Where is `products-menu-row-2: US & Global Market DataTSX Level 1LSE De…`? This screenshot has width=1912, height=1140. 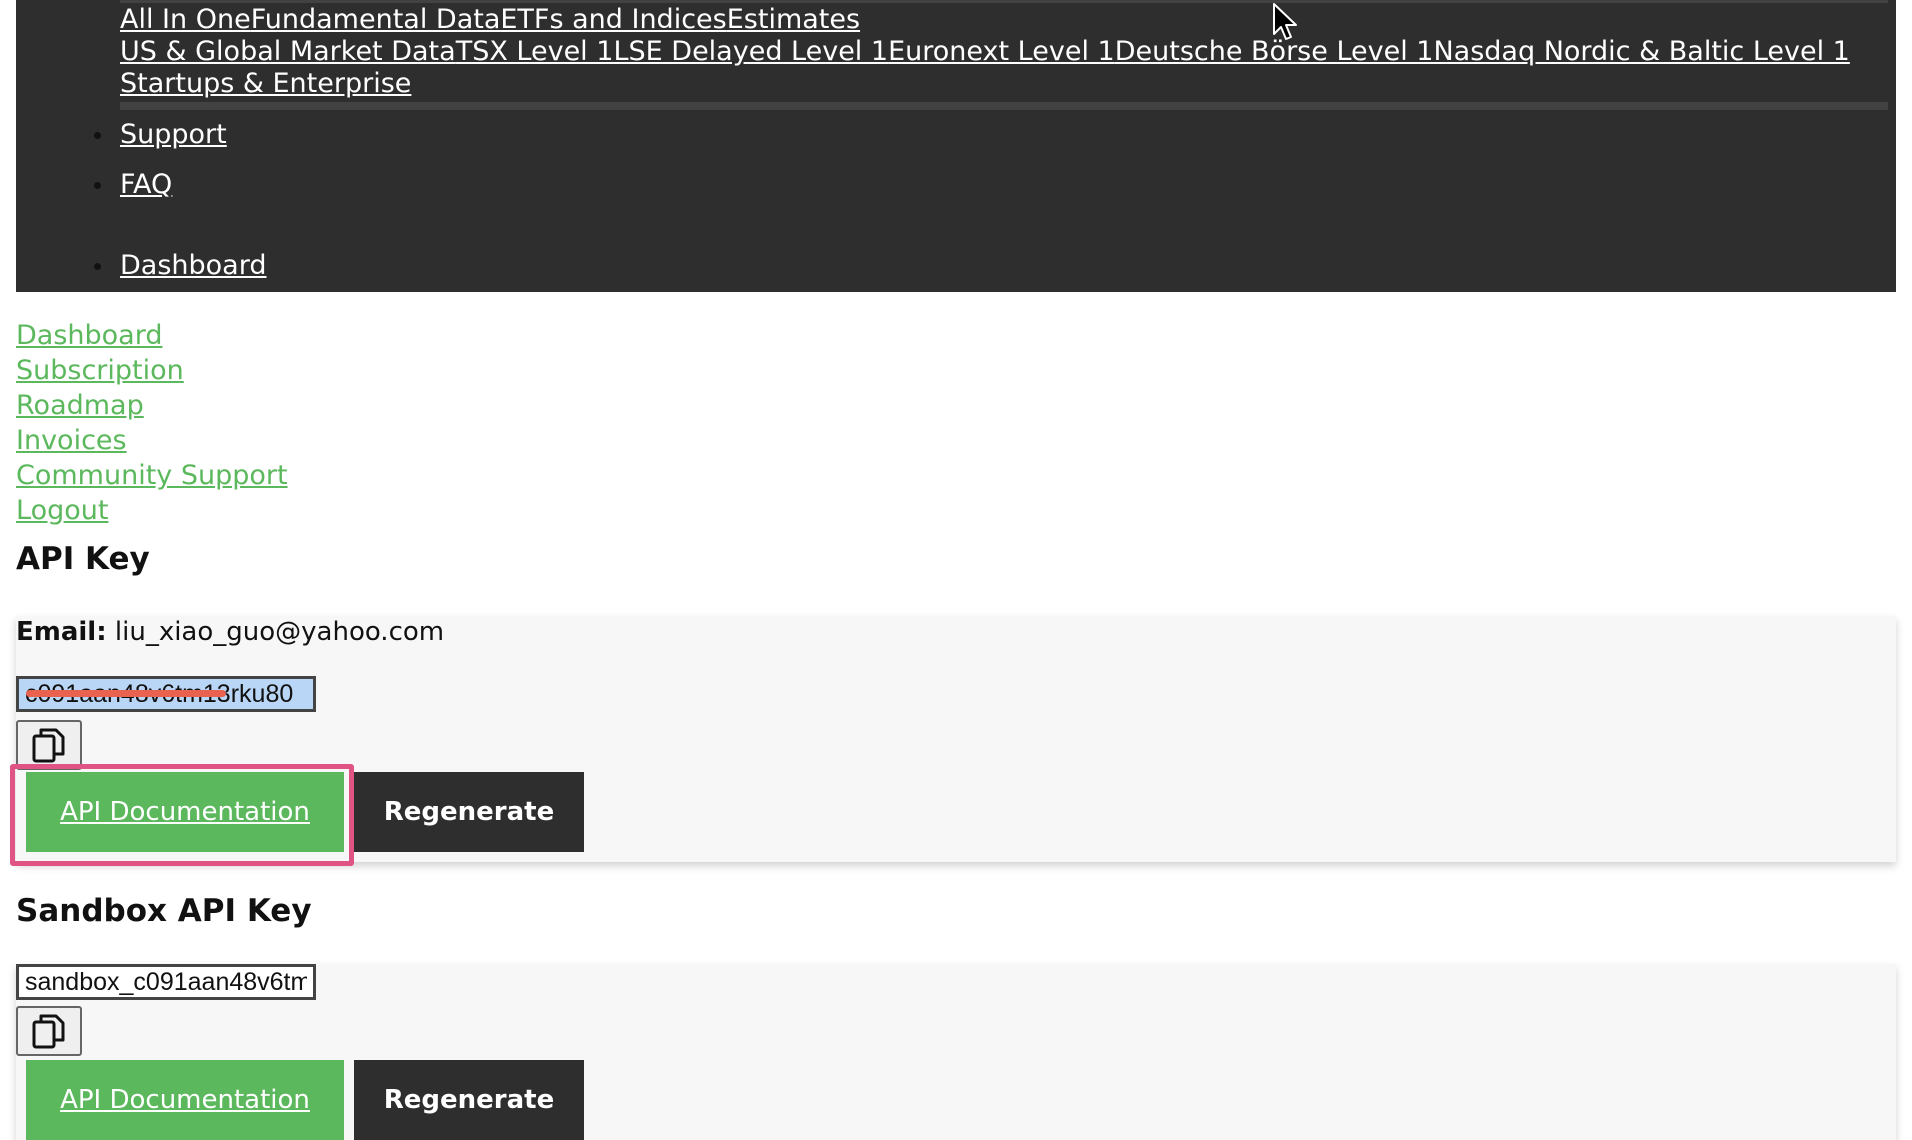
products-menu-row-2: US & Global Market DataTSX Level 1LSE De… is located at coordinates (985, 53).